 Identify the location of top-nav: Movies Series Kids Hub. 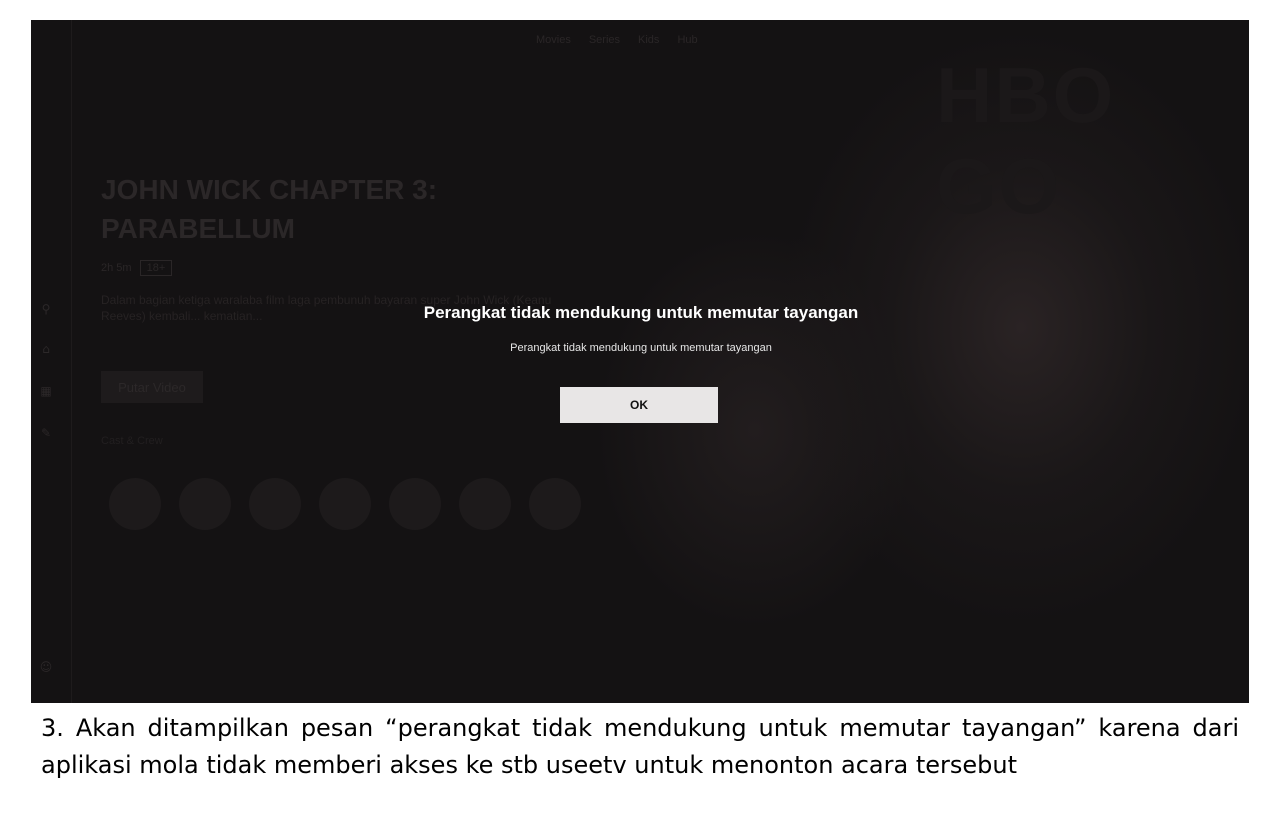
(617, 45).